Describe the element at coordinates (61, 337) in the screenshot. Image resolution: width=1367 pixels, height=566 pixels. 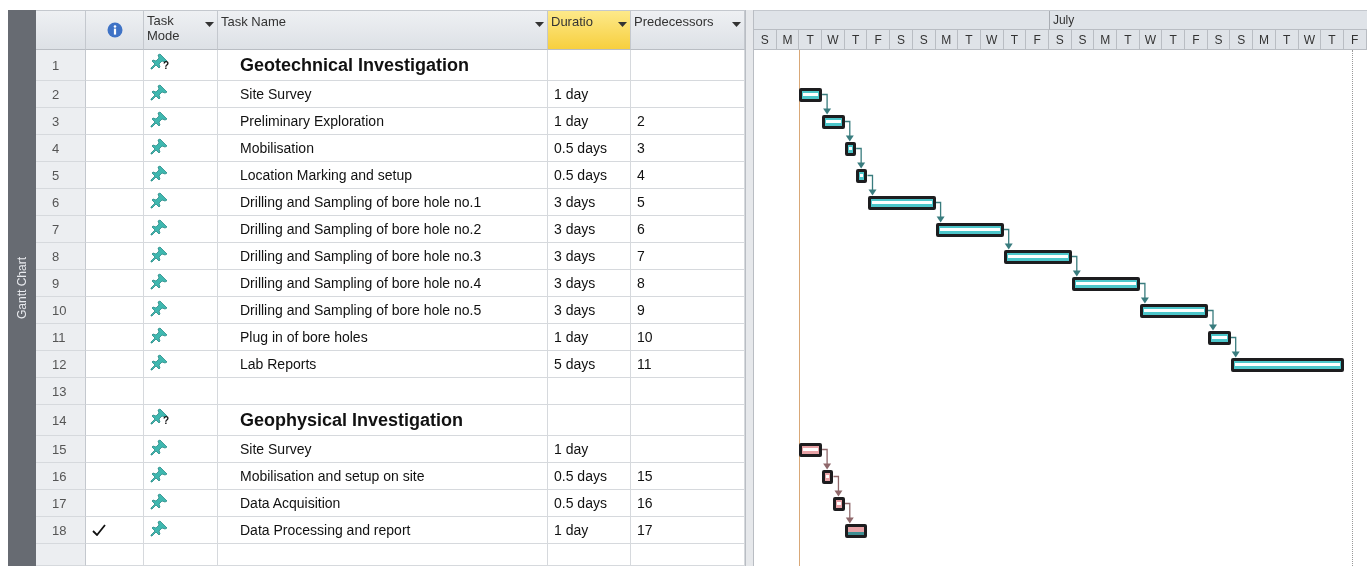
I see `row-number: 11` at that location.